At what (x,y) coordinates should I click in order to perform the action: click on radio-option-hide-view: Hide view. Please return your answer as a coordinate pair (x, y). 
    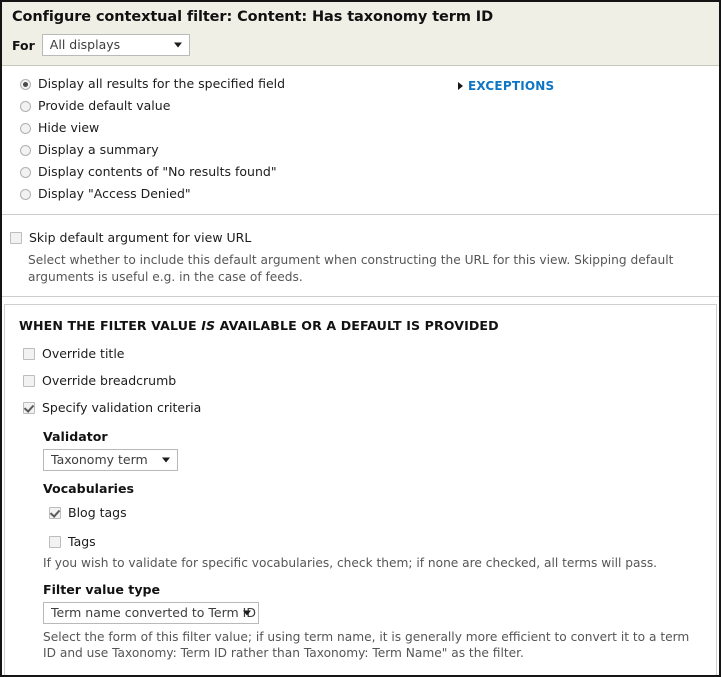
    Looking at the image, I should click on (369, 128).